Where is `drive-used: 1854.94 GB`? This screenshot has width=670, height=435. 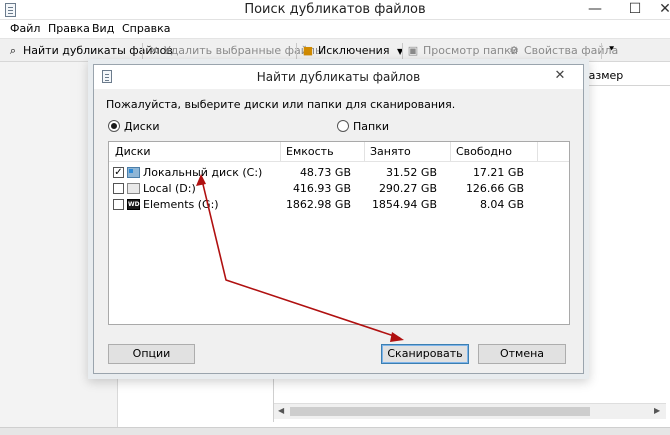 drive-used: 1854.94 GB is located at coordinates (404, 204).